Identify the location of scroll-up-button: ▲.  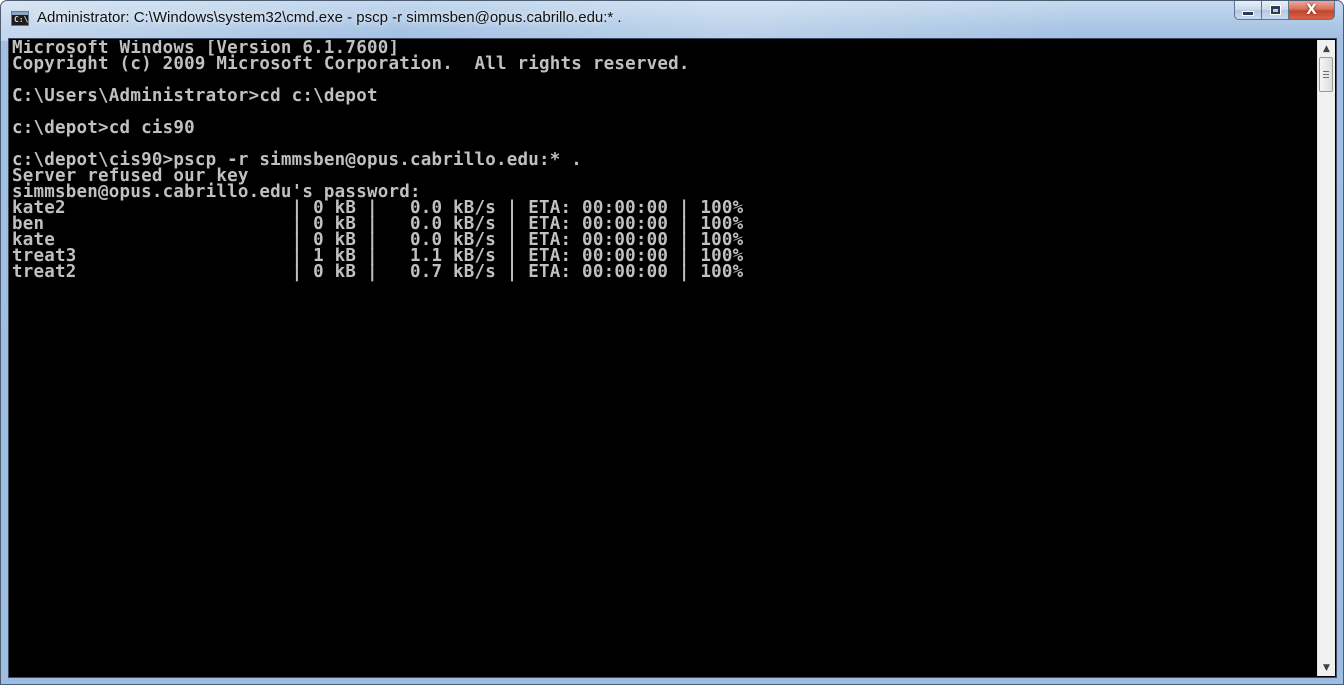
(1326, 48).